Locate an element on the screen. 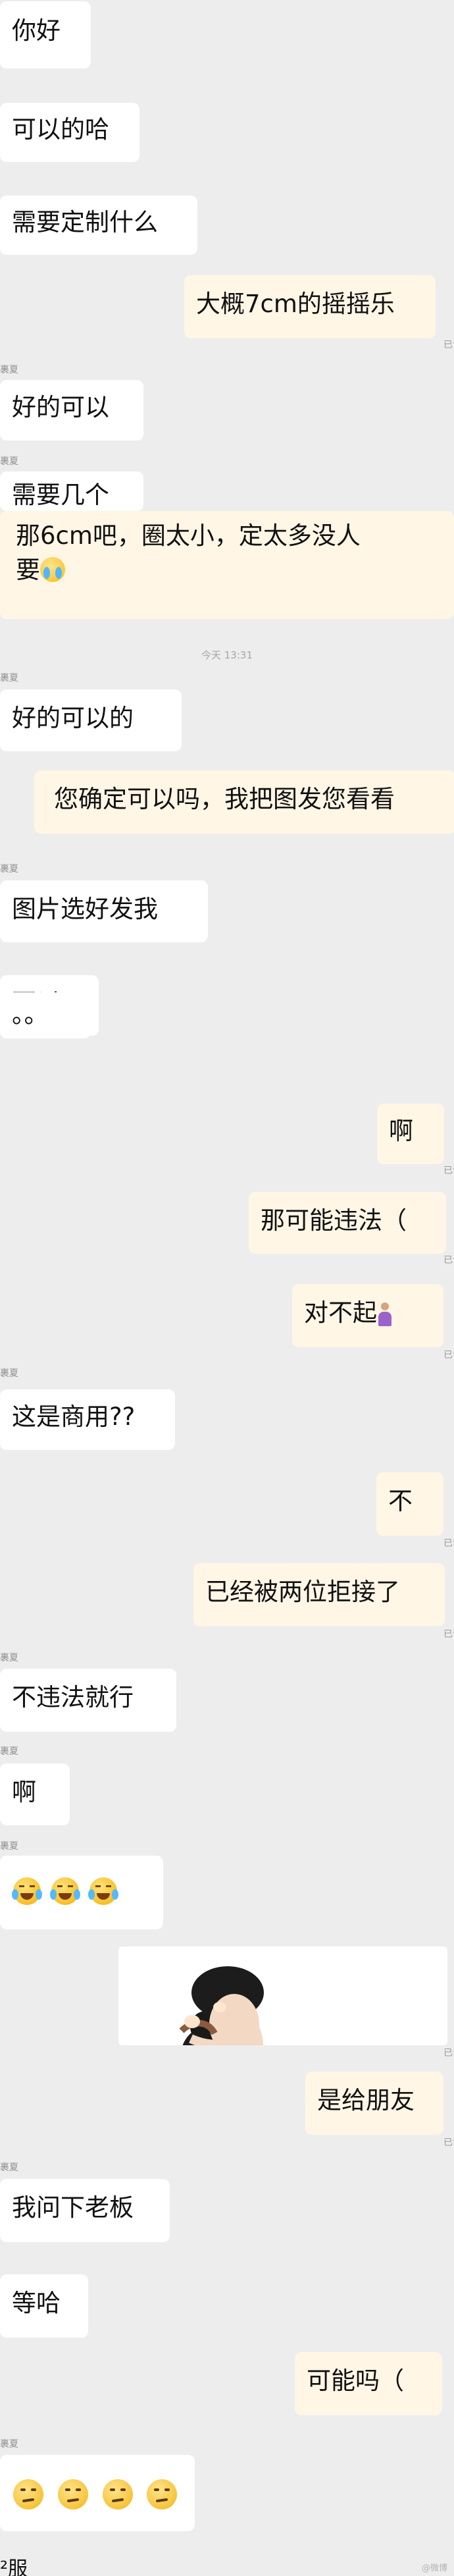 This screenshot has height=2576, width=454. message-bubble: 等哈 is located at coordinates (44, 2306).